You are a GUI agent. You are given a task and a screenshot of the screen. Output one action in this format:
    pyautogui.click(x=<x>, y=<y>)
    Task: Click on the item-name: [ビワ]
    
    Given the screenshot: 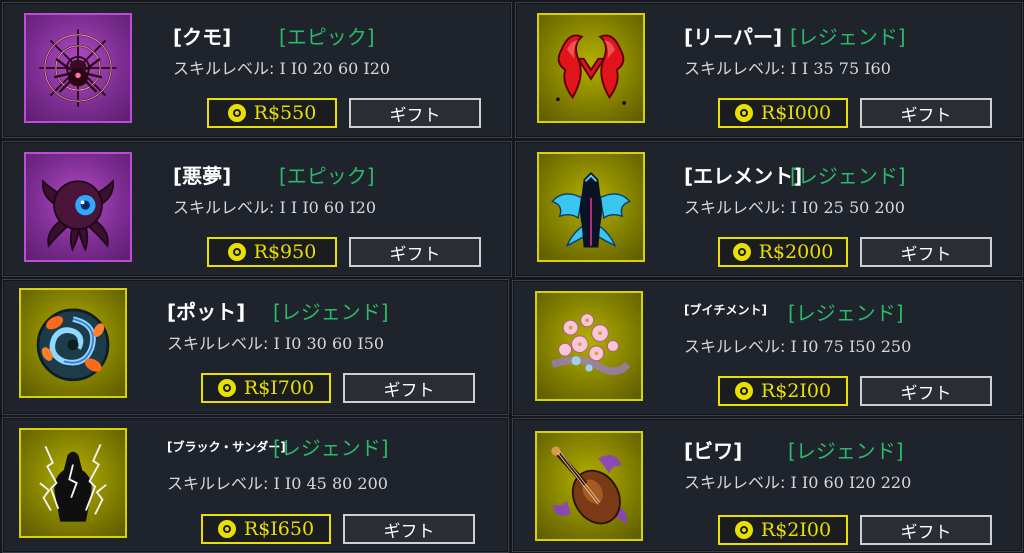 What is the action you would take?
    pyautogui.click(x=713, y=451)
    